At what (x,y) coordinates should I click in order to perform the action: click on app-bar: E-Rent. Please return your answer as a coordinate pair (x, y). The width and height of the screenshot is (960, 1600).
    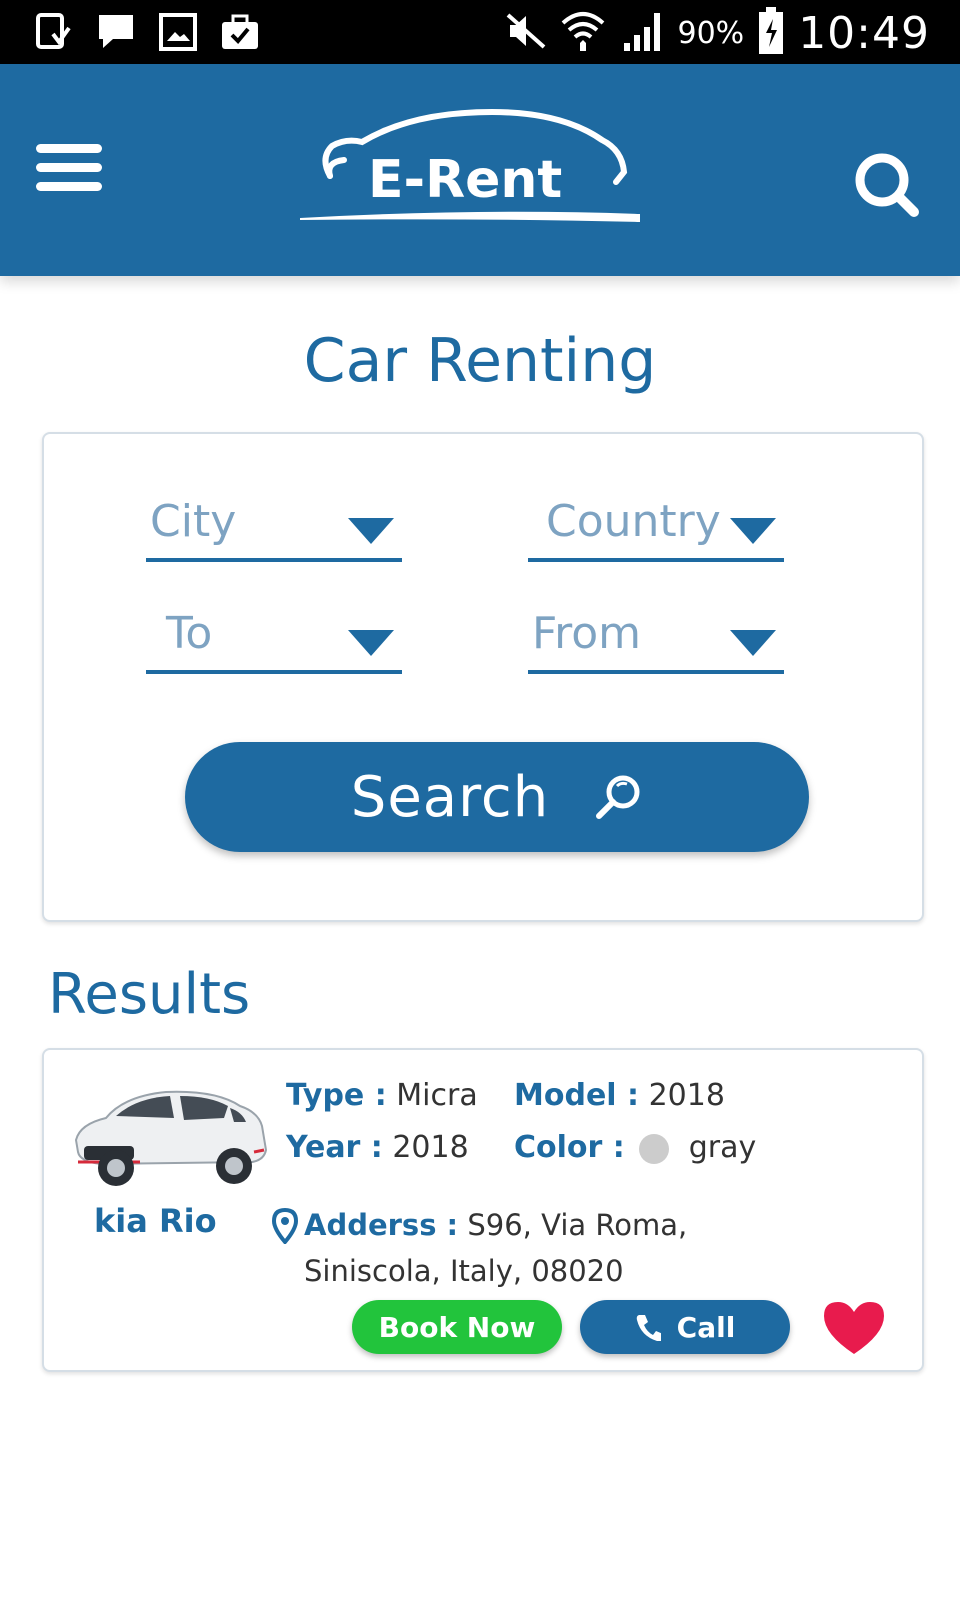
    Looking at the image, I should click on (480, 170).